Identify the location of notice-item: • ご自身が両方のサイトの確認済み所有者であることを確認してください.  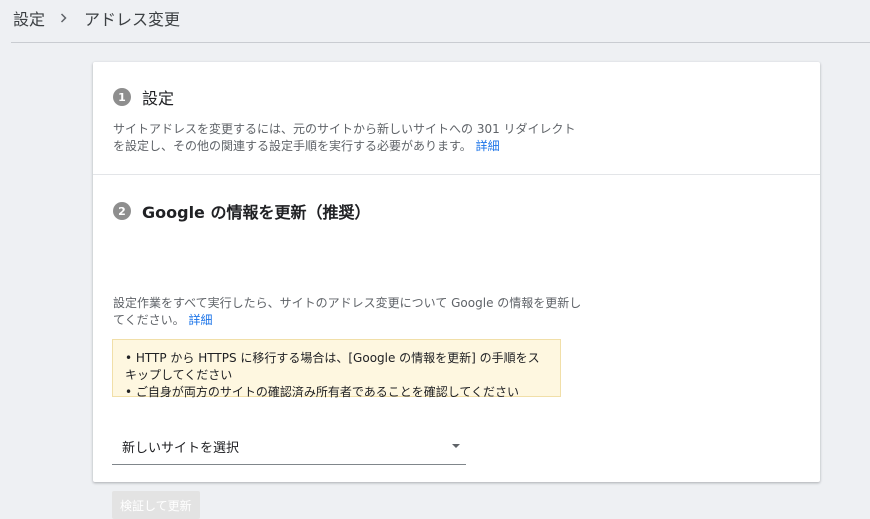
(322, 392).